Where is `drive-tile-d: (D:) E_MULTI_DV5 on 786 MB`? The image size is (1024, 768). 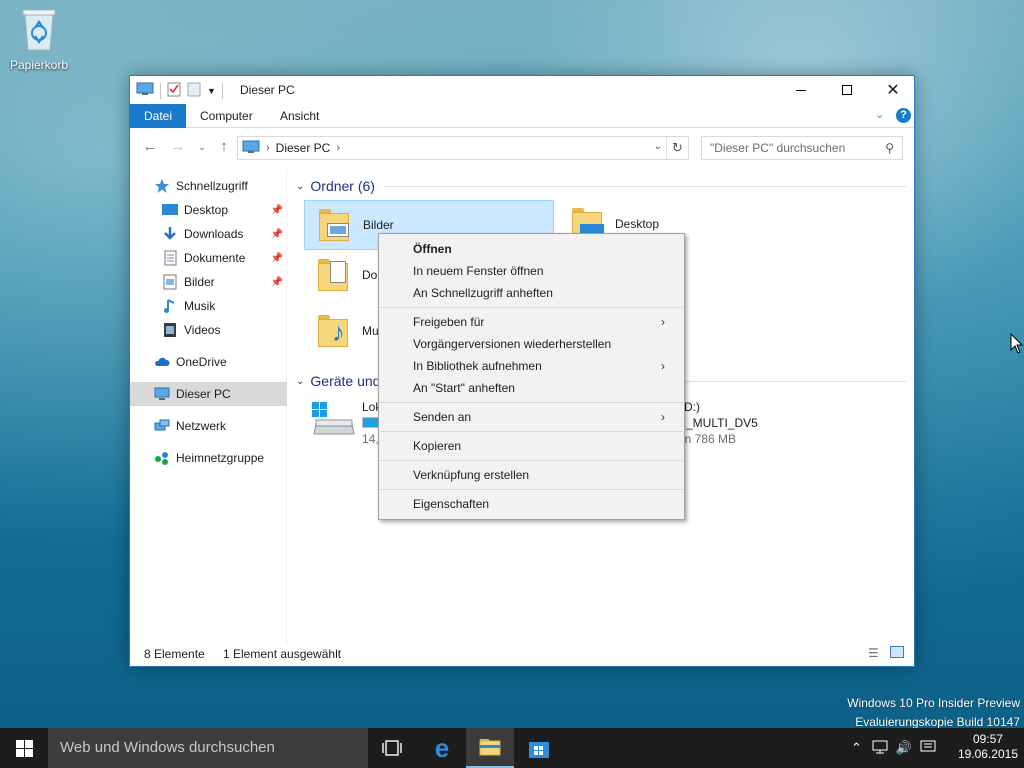 drive-tile-d: (D:) E_MULTI_DV5 on 786 MB is located at coordinates (789, 420).